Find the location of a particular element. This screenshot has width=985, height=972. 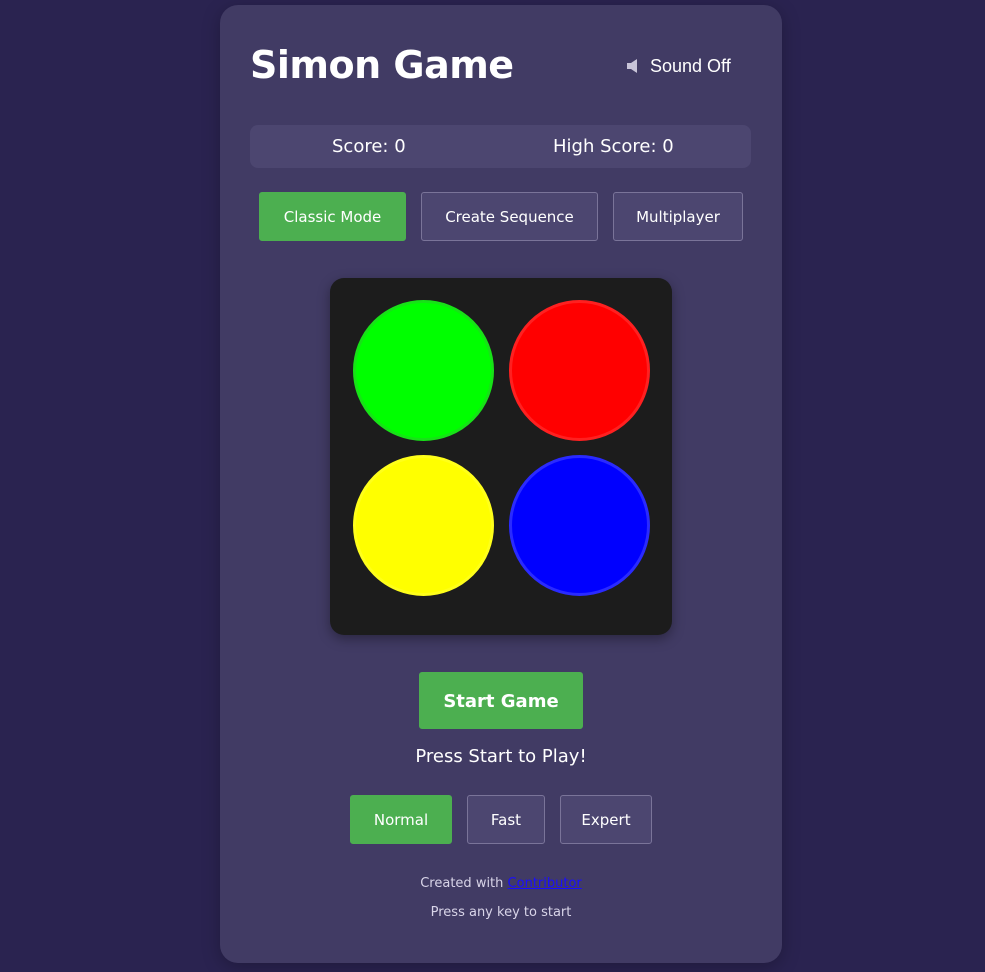

game-board is located at coordinates (501, 456).